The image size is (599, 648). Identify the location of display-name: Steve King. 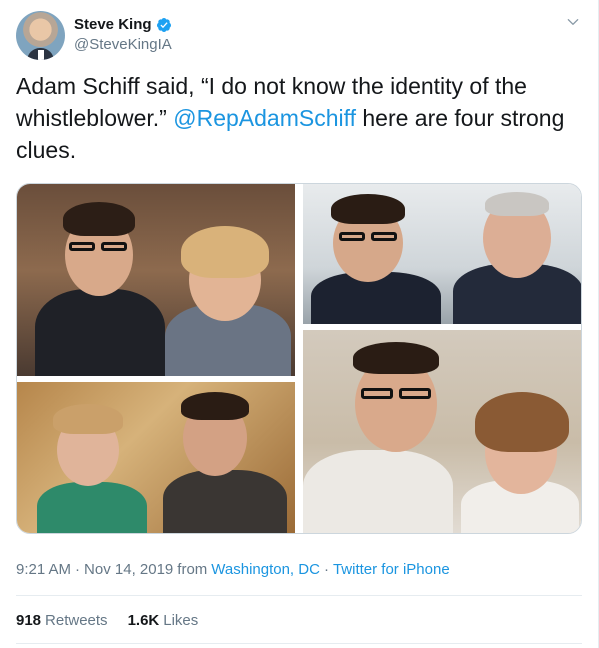
(113, 25).